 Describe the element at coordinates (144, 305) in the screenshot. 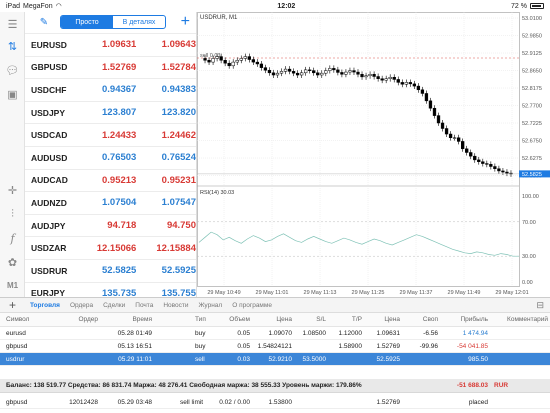

I see `terminal-tab: Почта` at that location.